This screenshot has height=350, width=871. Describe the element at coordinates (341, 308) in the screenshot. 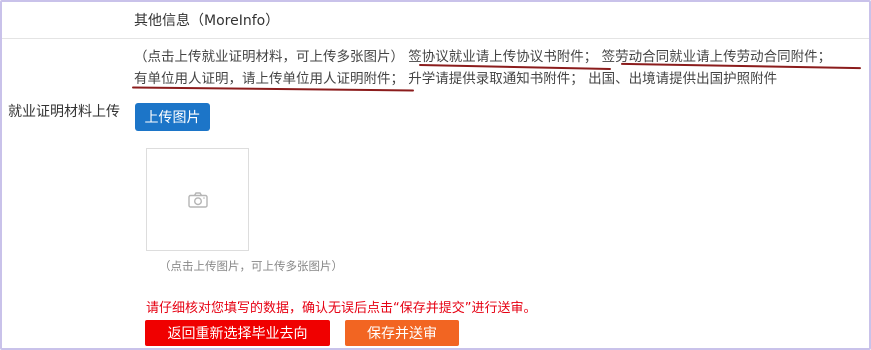

I see `review-notice: 请仔细核对您填写的数据，确认无误后点击“保存并提交”进行送审。` at that location.